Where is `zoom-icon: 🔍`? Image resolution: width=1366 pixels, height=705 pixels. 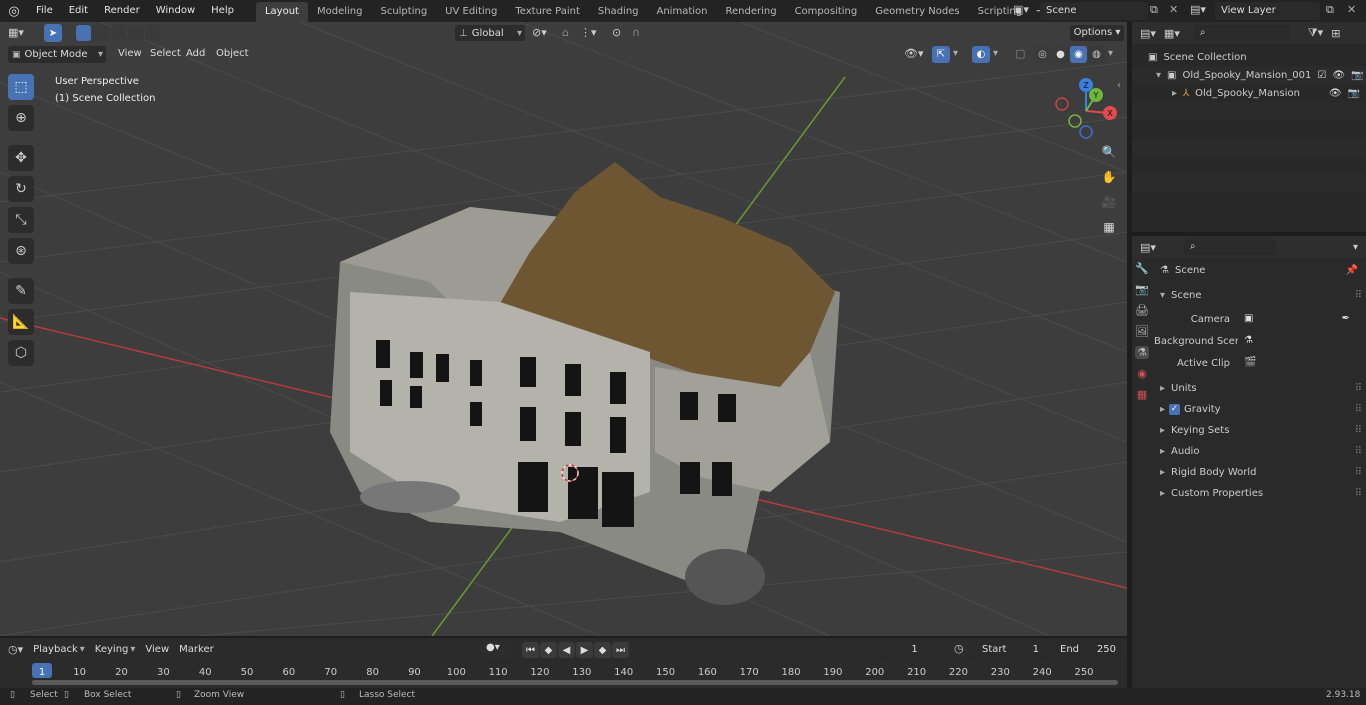 zoom-icon: 🔍 is located at coordinates (1109, 152).